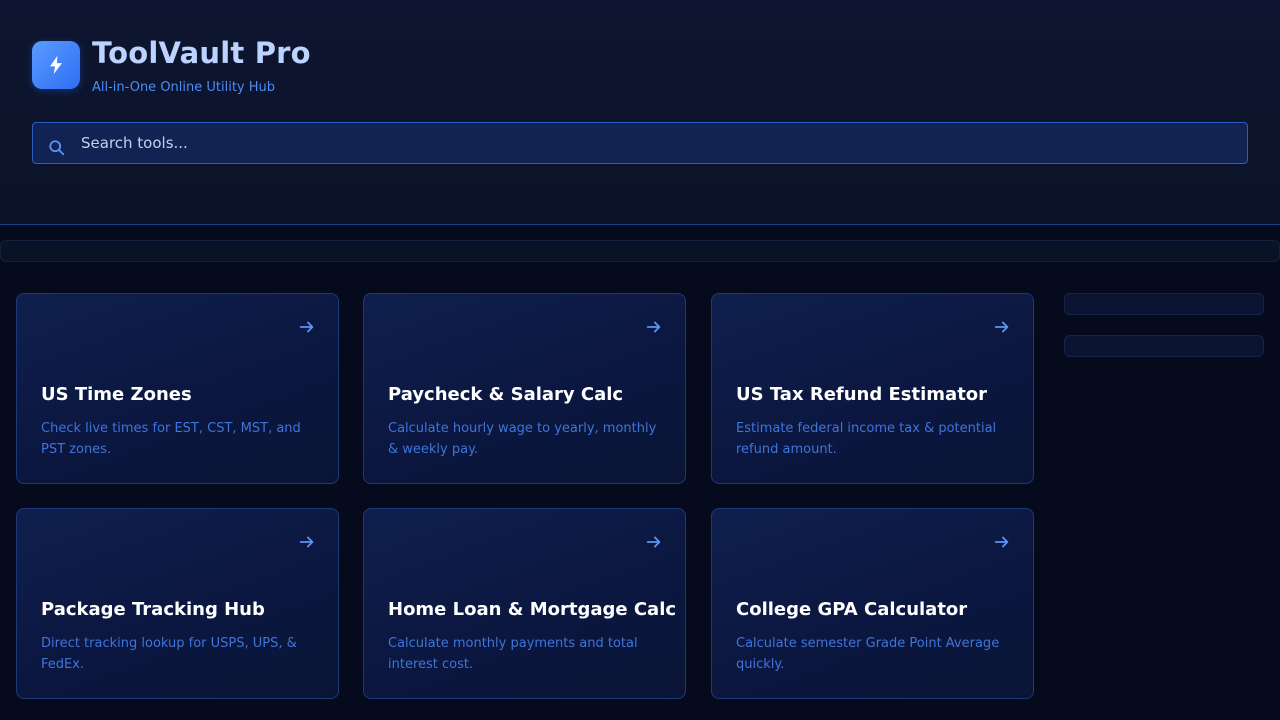 The width and height of the screenshot is (1280, 720). Describe the element at coordinates (852, 609) in the screenshot. I see `tool-card-title: College GPA Calculator` at that location.